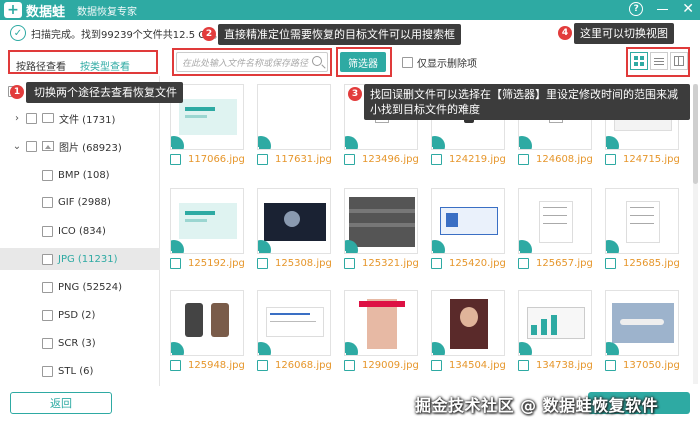 The image size is (700, 426). I want to click on tree-item-bmp: BMP (108), so click(80, 175).